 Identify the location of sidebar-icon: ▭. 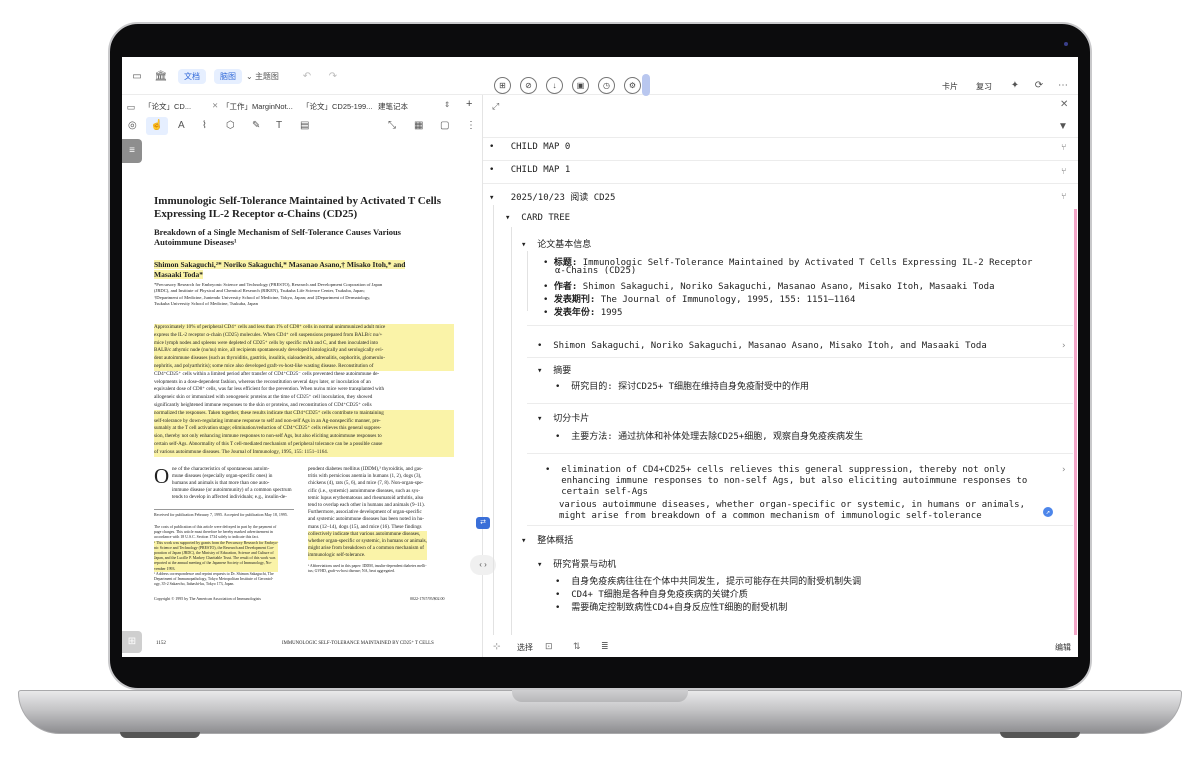
(137, 76).